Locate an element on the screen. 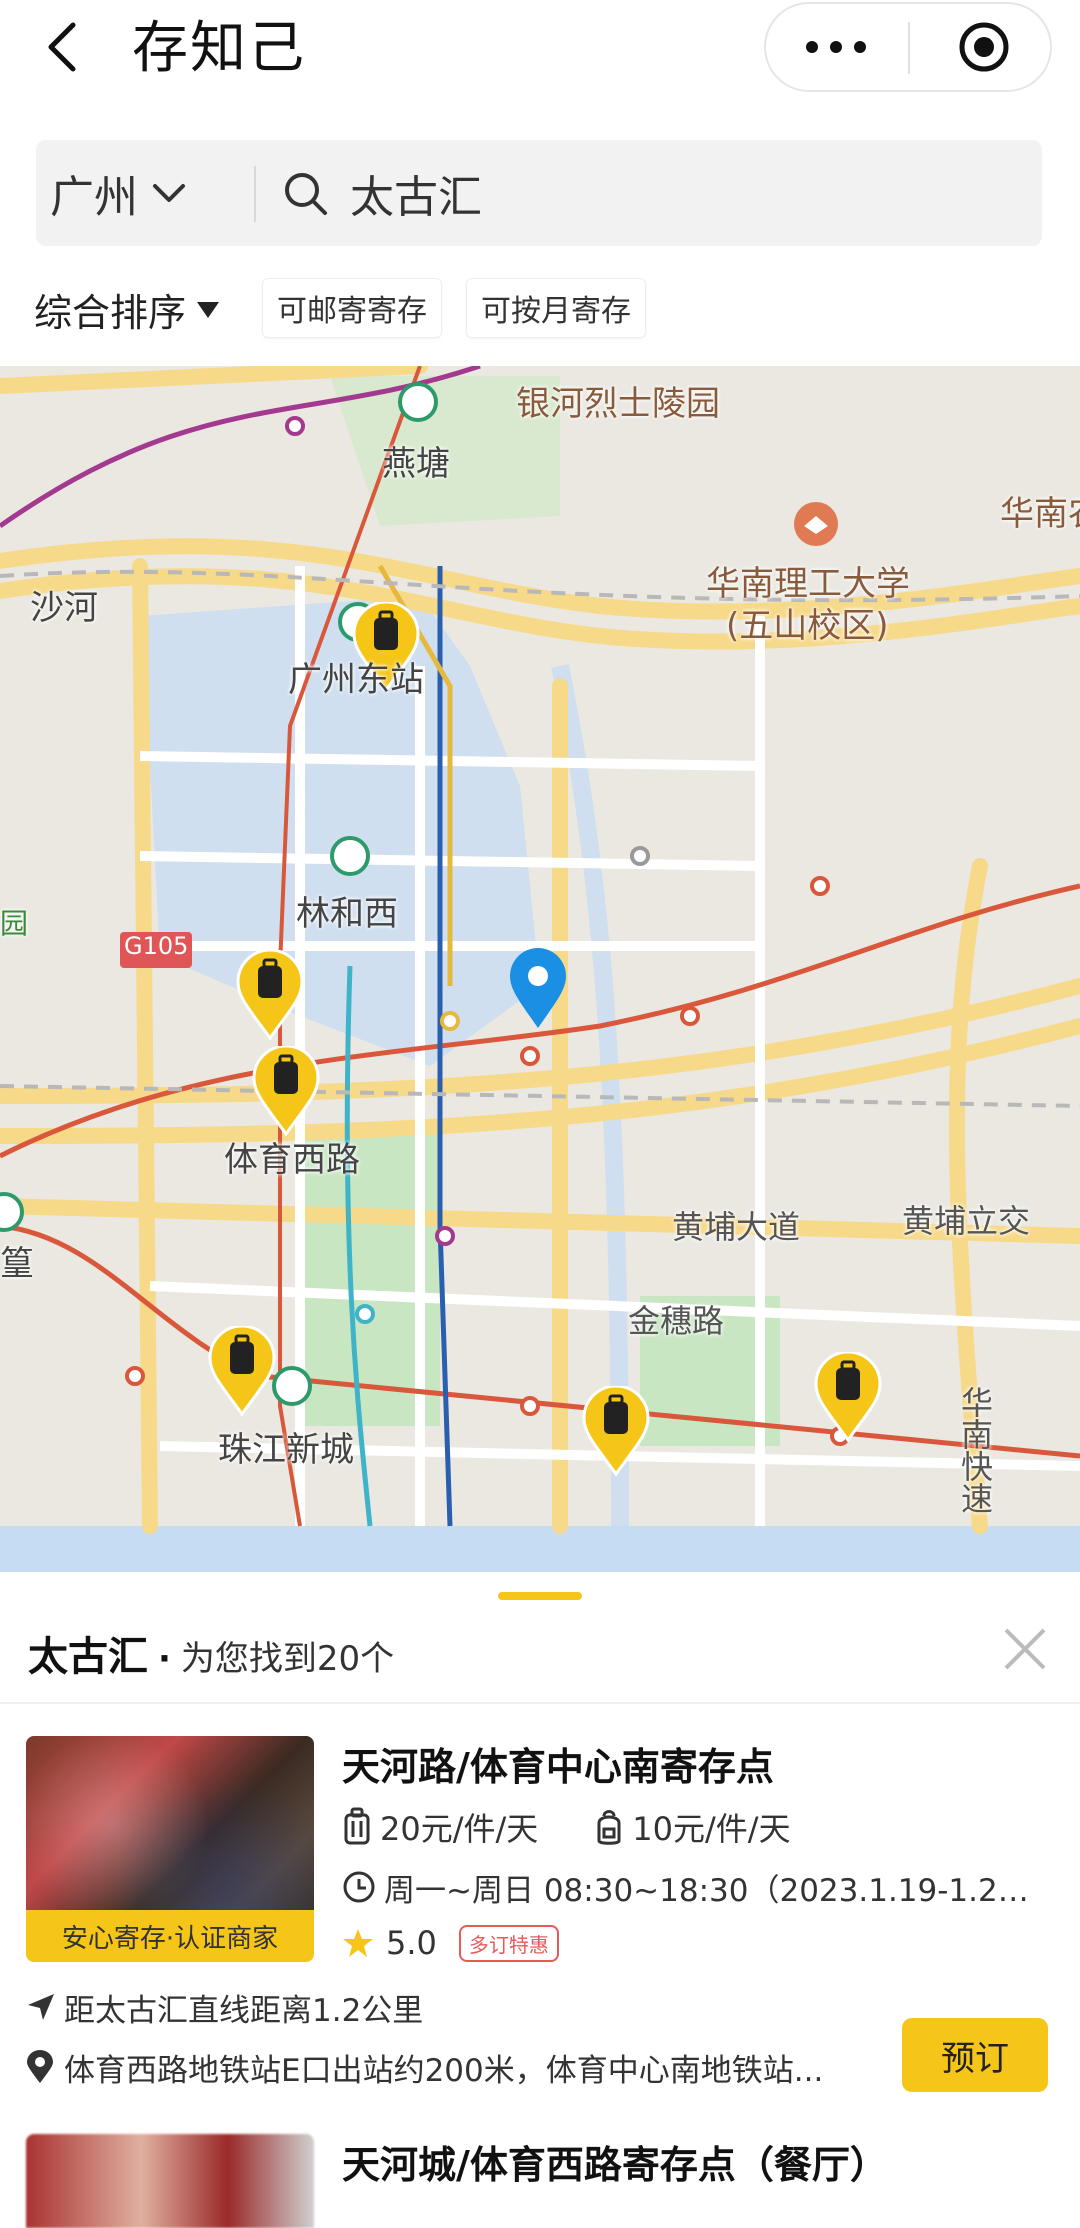 The width and height of the screenshot is (1080, 2228). capsule-divider is located at coordinates (909, 48).